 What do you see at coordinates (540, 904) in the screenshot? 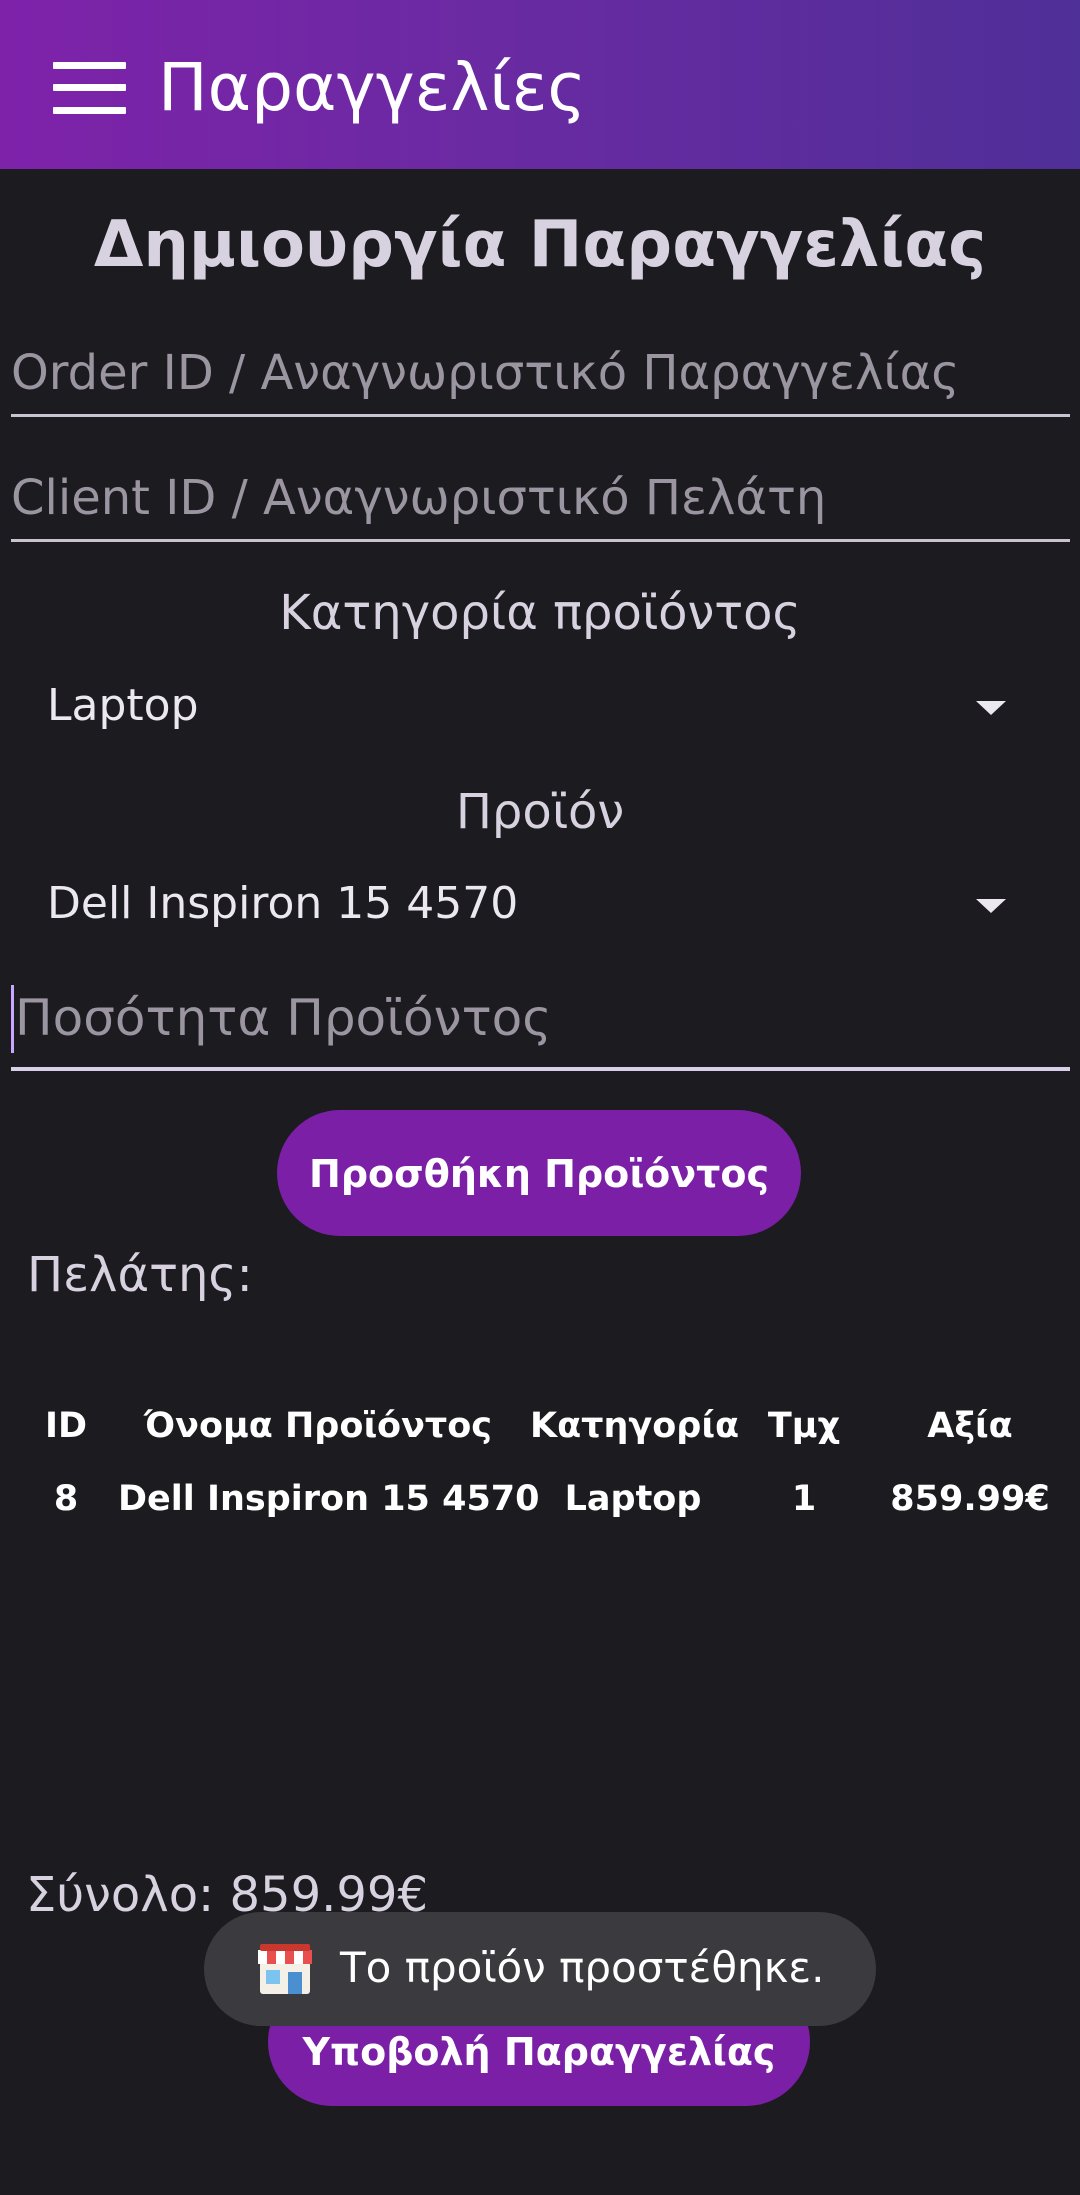
I see `product-dropdown: Dell Inspiron 15 4570` at bounding box center [540, 904].